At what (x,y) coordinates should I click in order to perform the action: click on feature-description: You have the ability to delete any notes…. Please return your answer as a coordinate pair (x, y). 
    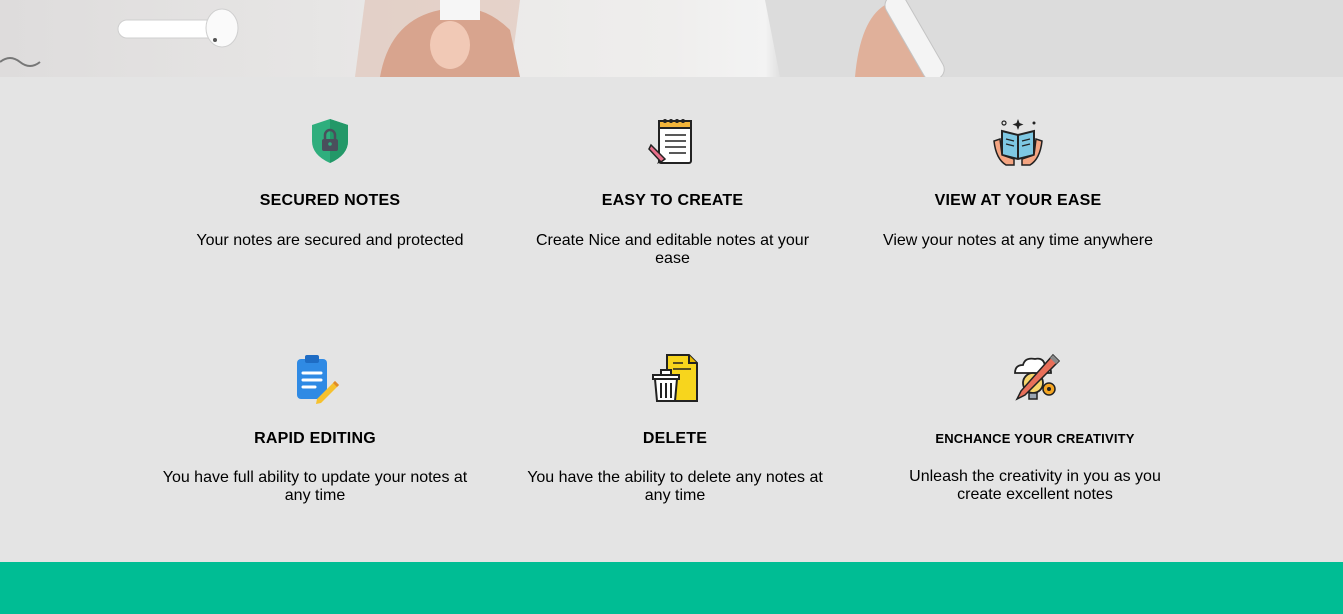
    Looking at the image, I should click on (675, 486).